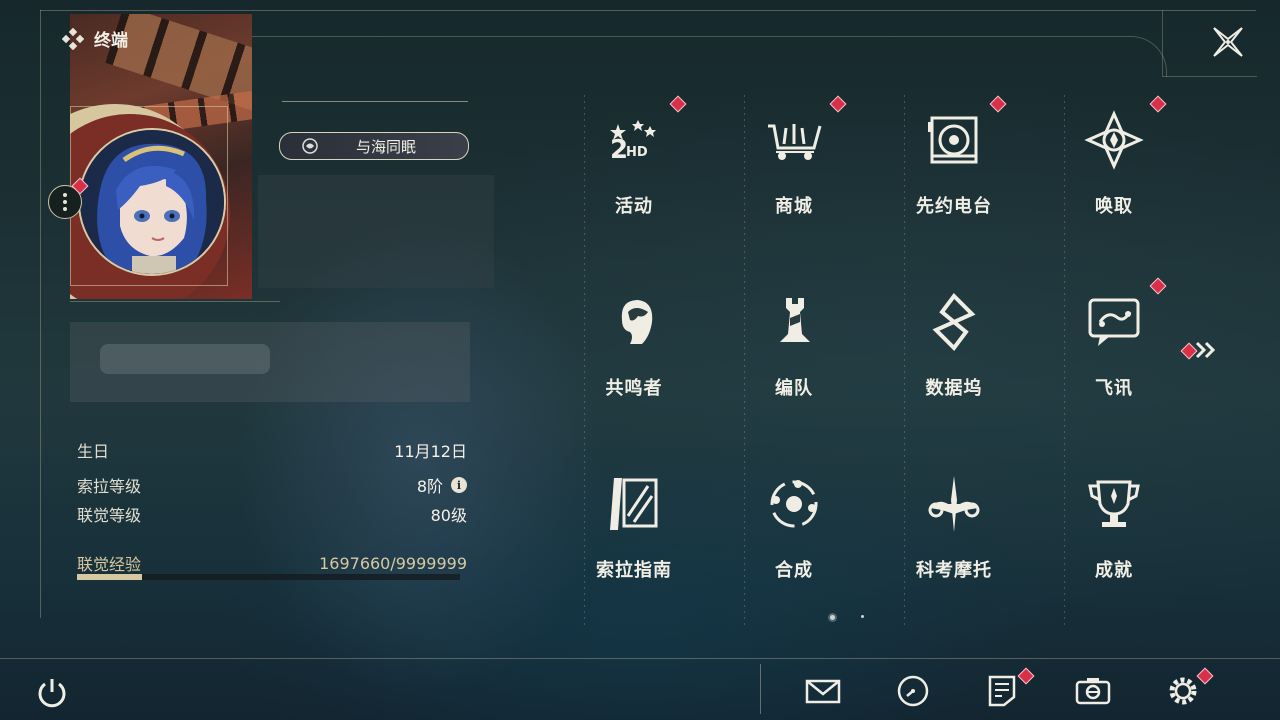  Describe the element at coordinates (430, 451) in the screenshot. I see `birthday-value: 11月12日` at that location.